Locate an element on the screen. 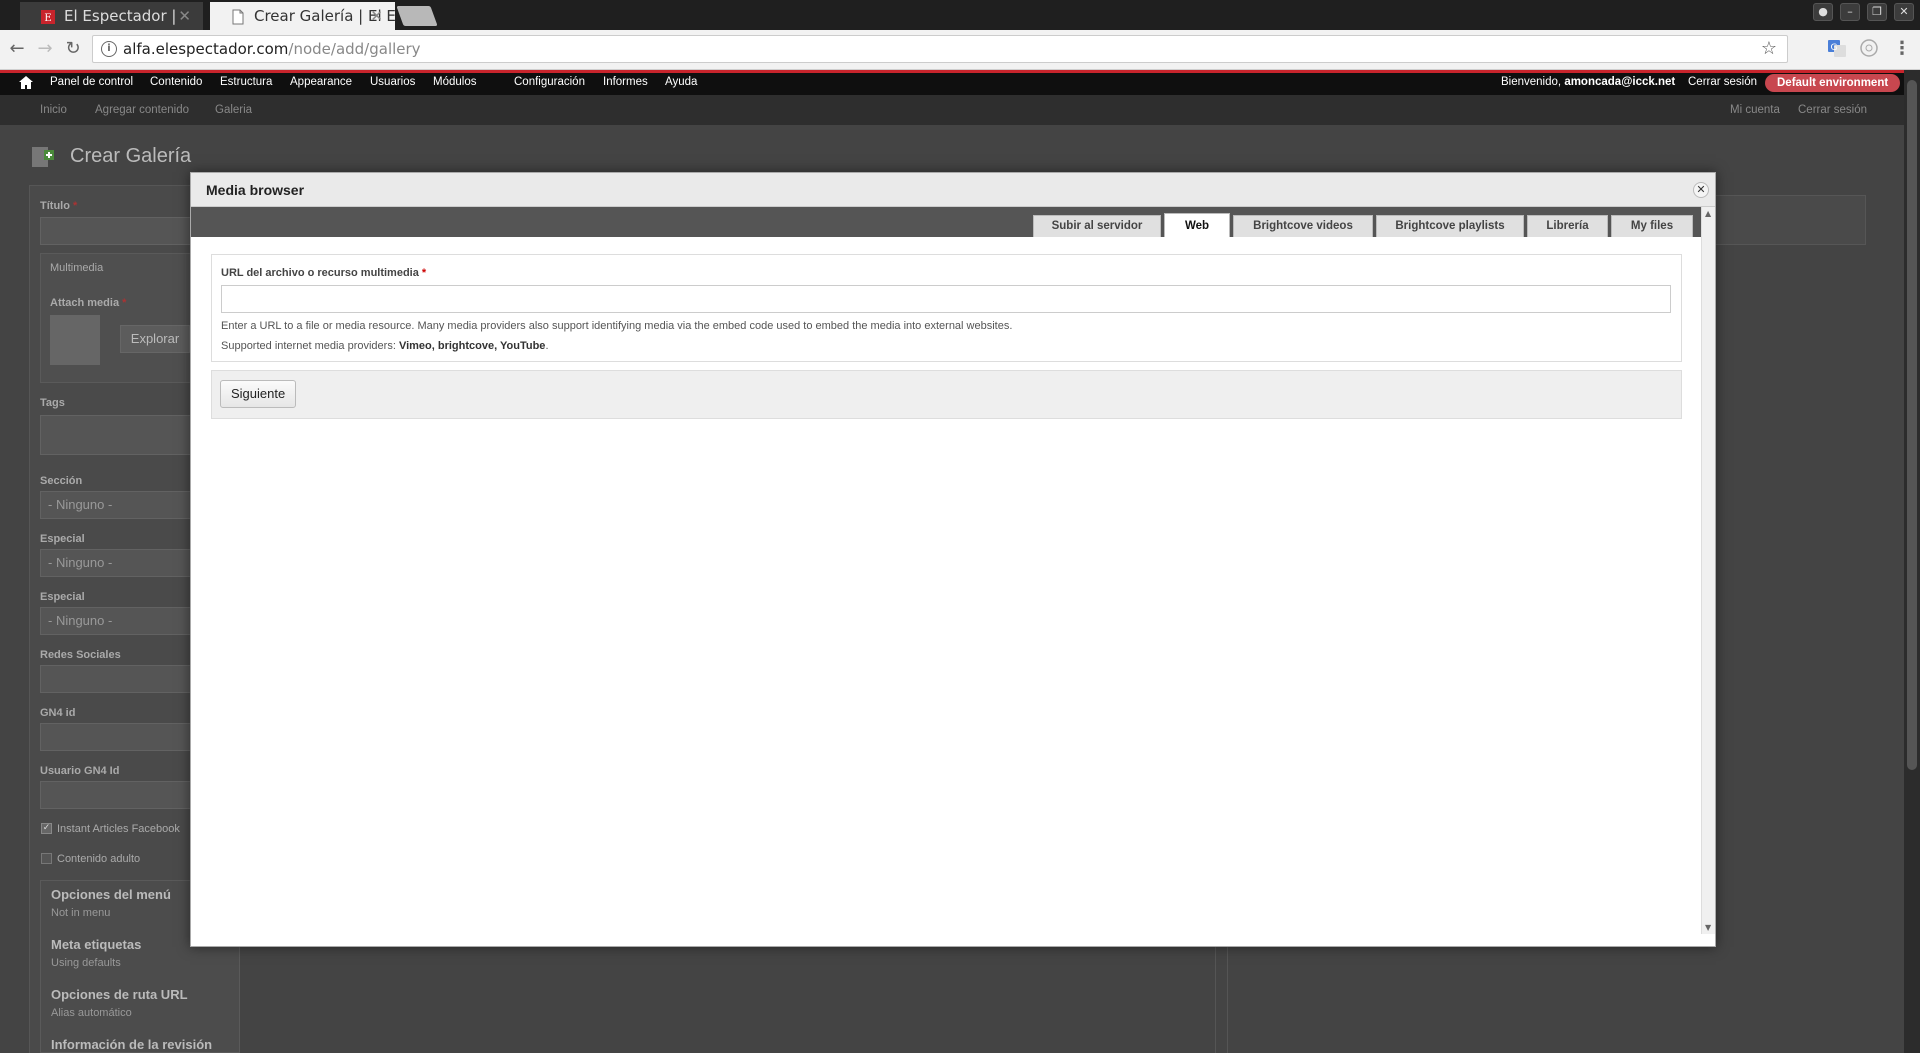  vtab-meta-title: Meta etiquetas is located at coordinates (96, 944).